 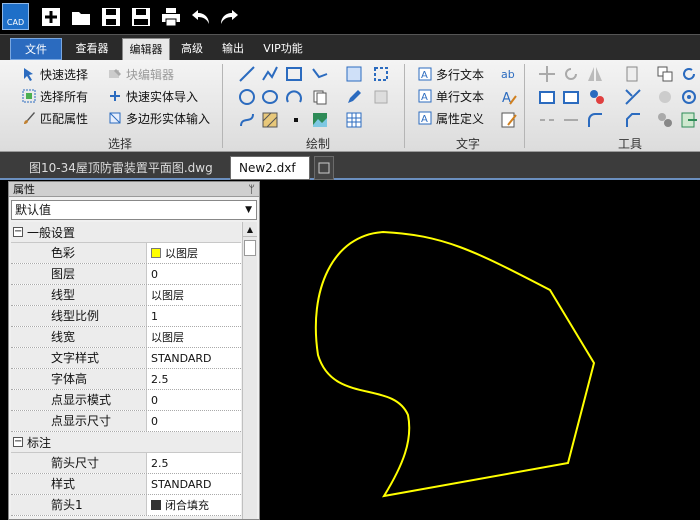 What do you see at coordinates (126, 274) in the screenshot?
I see `property-row: 图层 0` at bounding box center [126, 274].